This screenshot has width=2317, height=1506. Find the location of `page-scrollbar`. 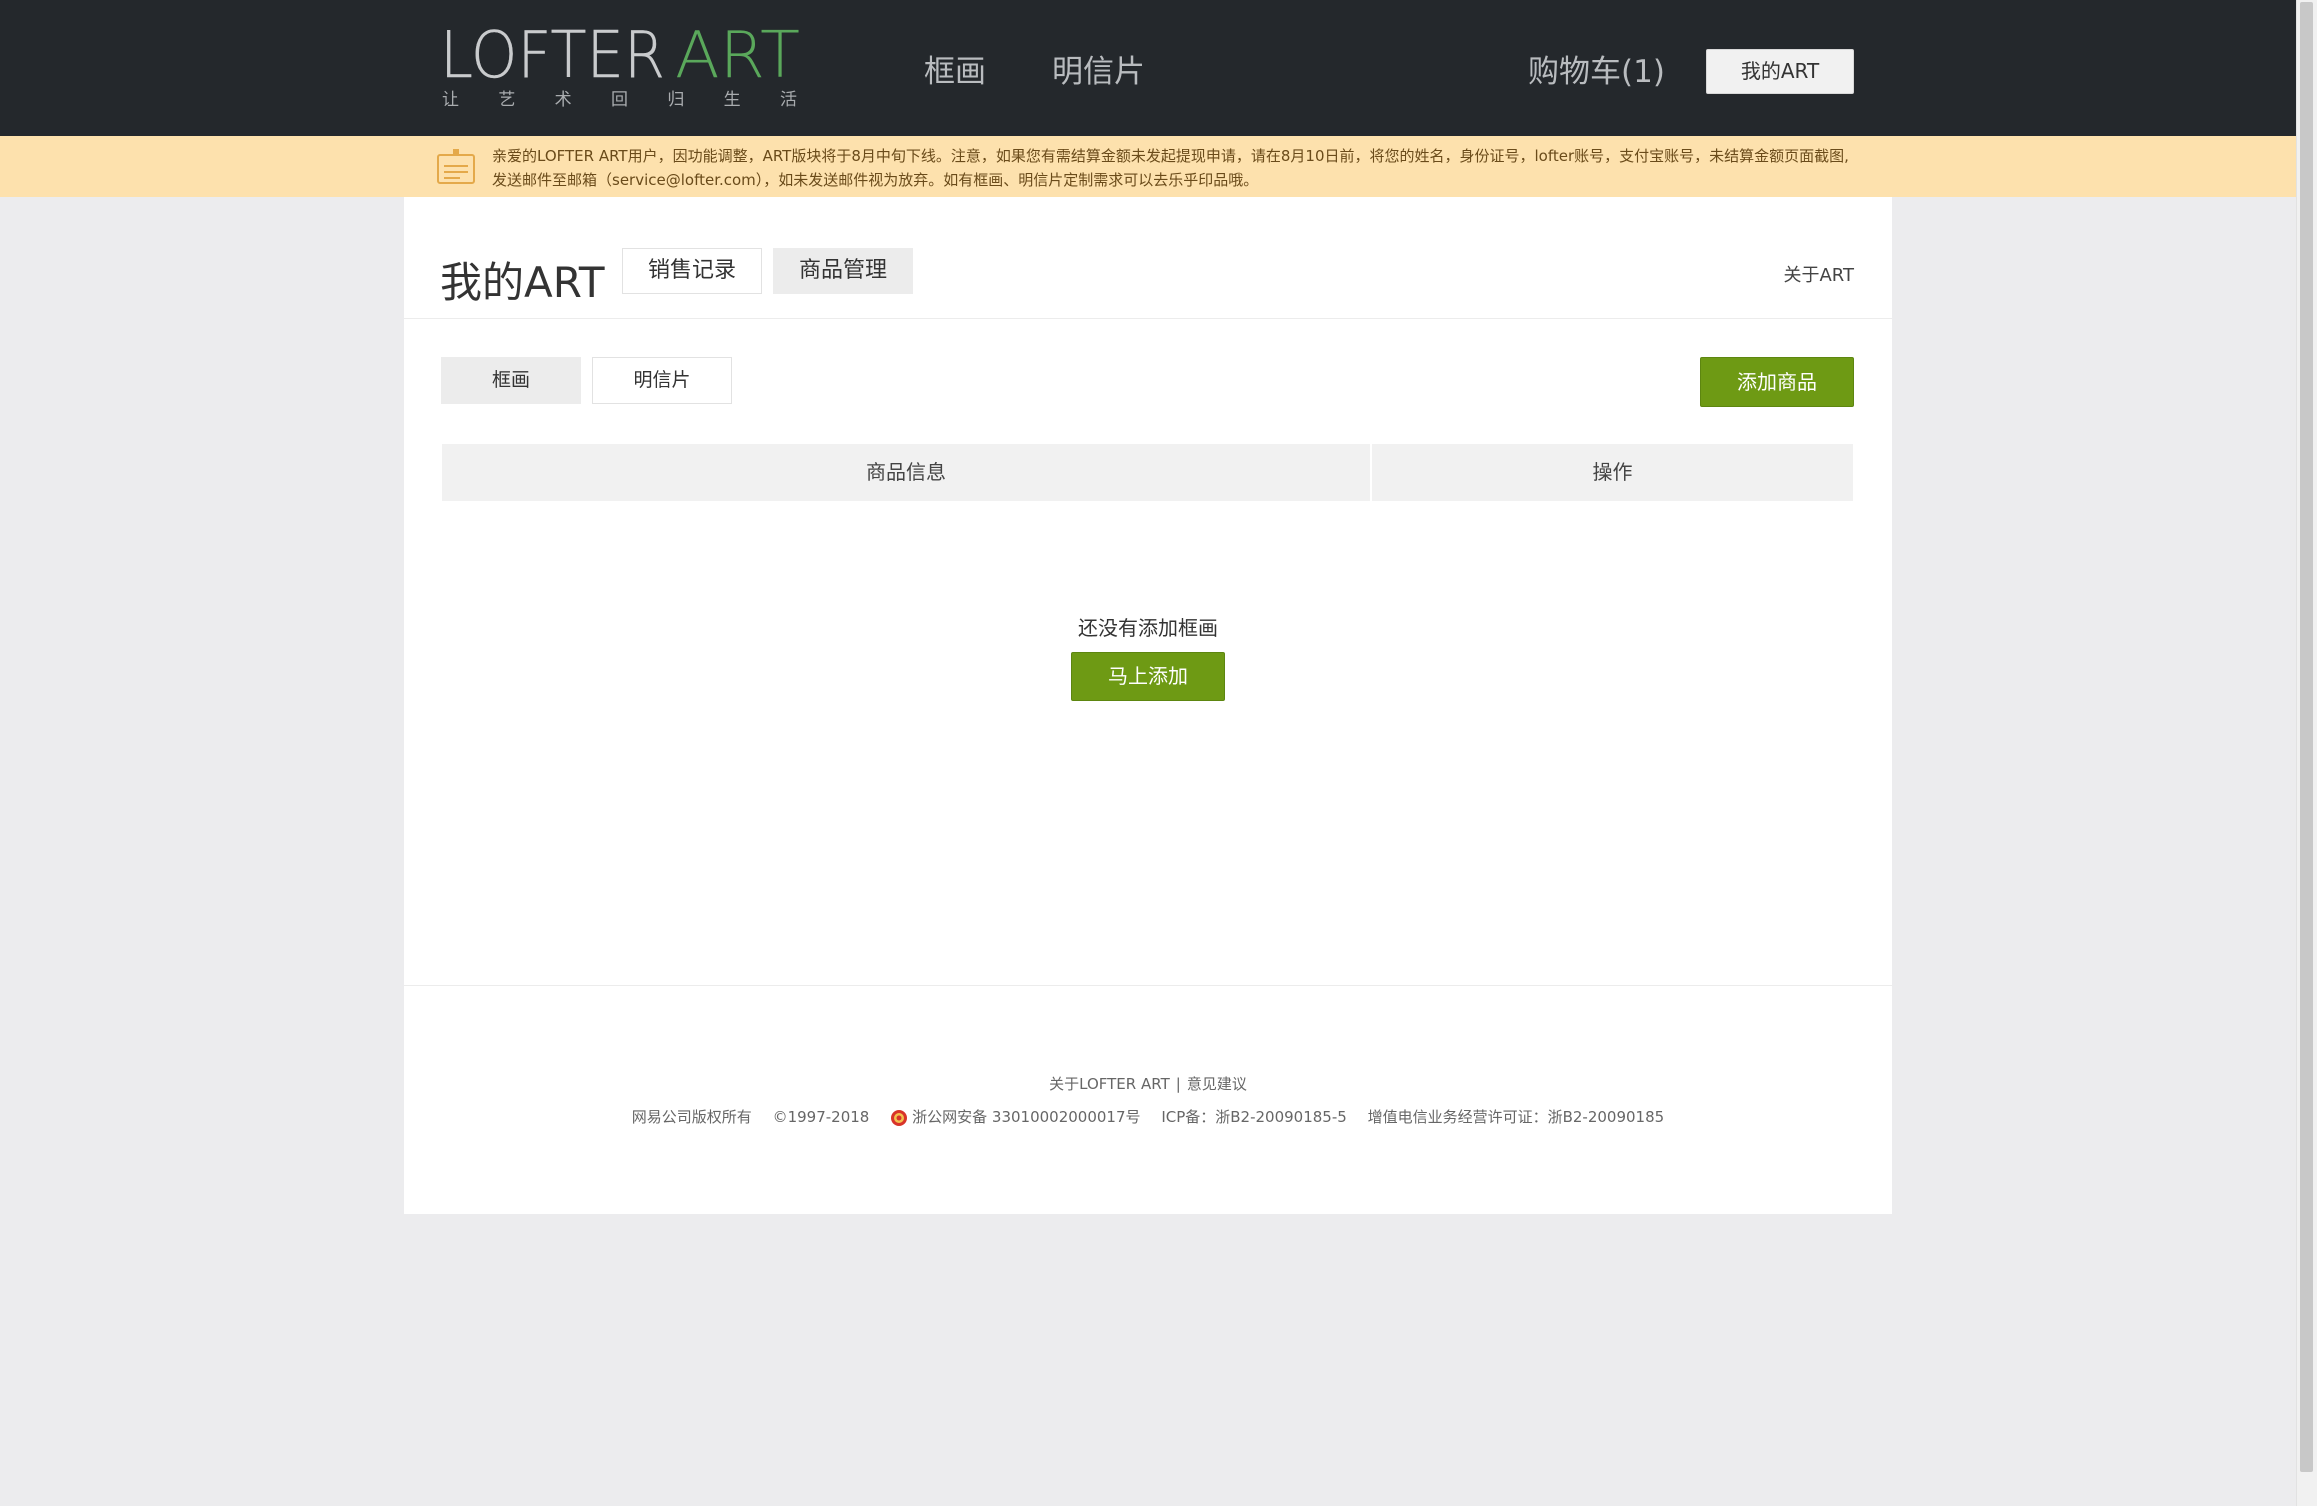

page-scrollbar is located at coordinates (2306, 753).